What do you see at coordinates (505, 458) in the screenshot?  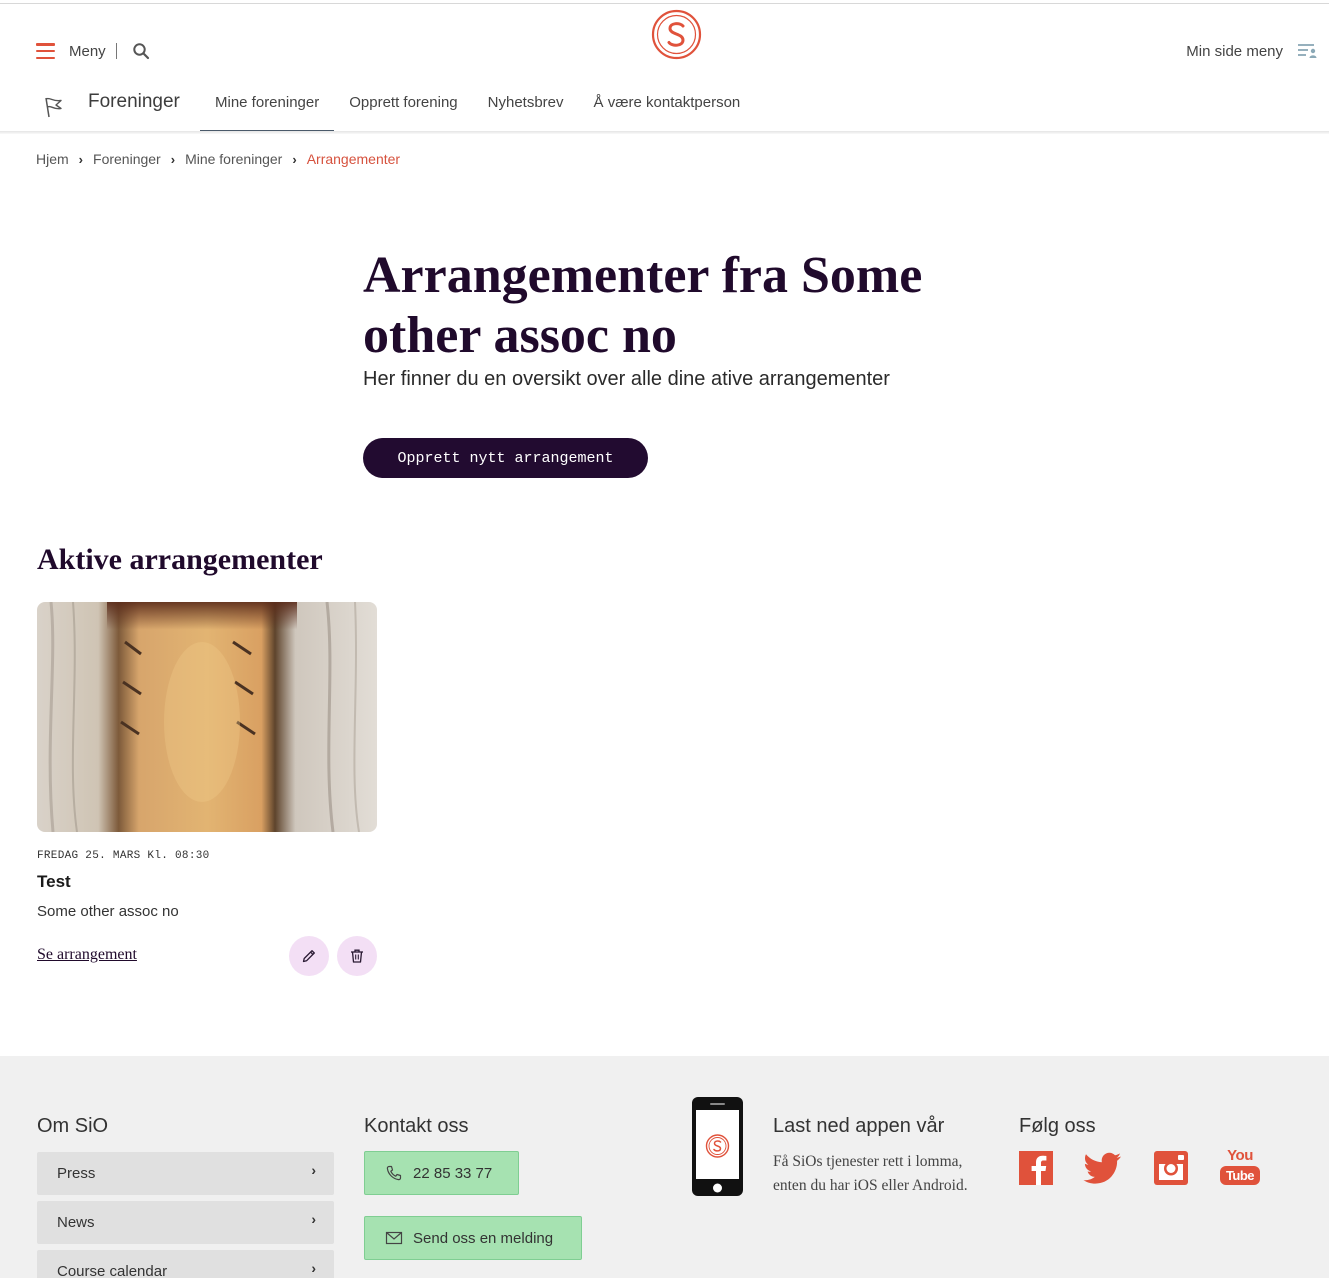 I see `create-event-button: Opprett nytt arrangement` at bounding box center [505, 458].